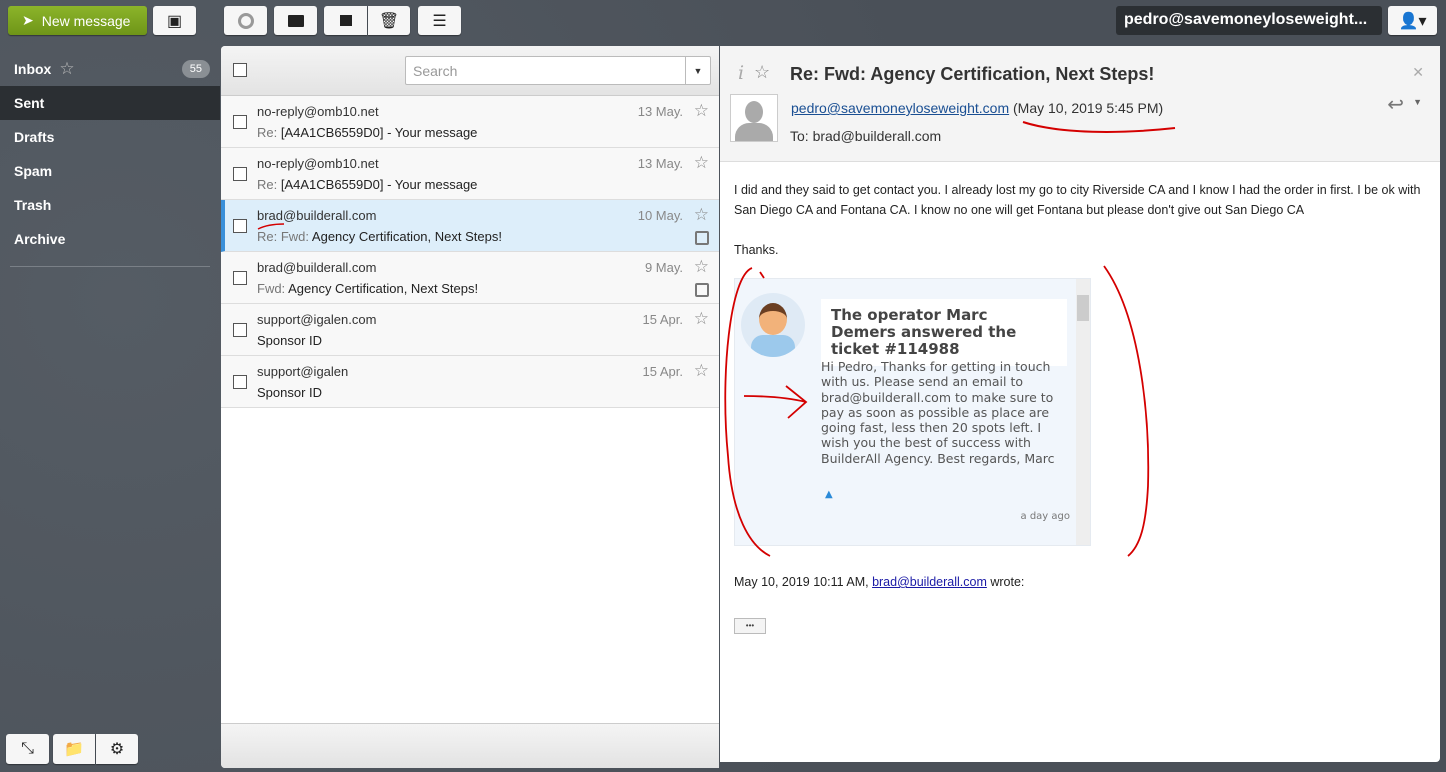 The image size is (1446, 772). I want to click on collapse-button: ⤡, so click(27, 749).